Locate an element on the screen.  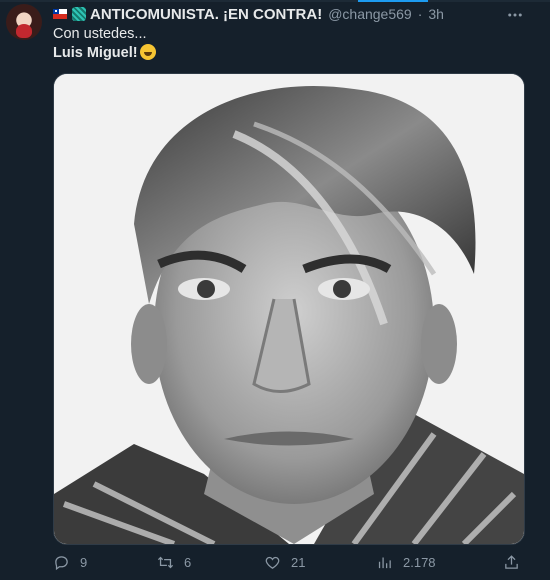
like-icon is located at coordinates (272, 562).